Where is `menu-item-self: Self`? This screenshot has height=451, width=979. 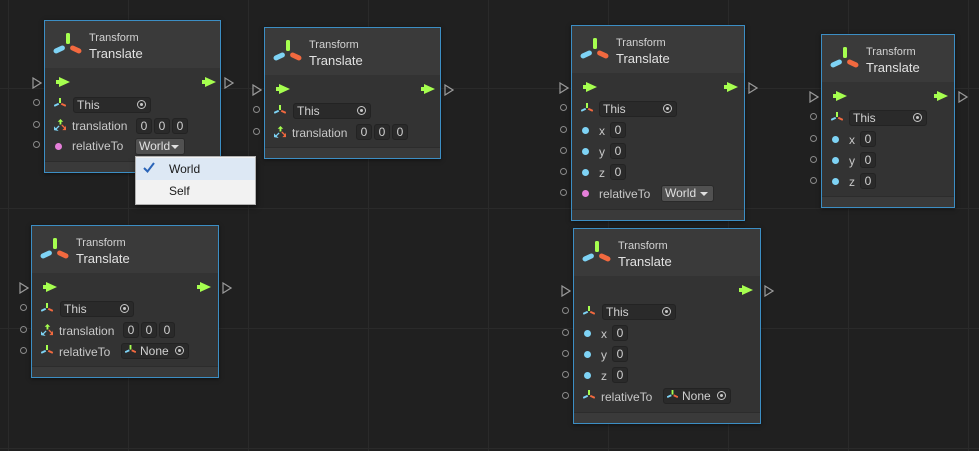 menu-item-self: Self is located at coordinates (195, 191).